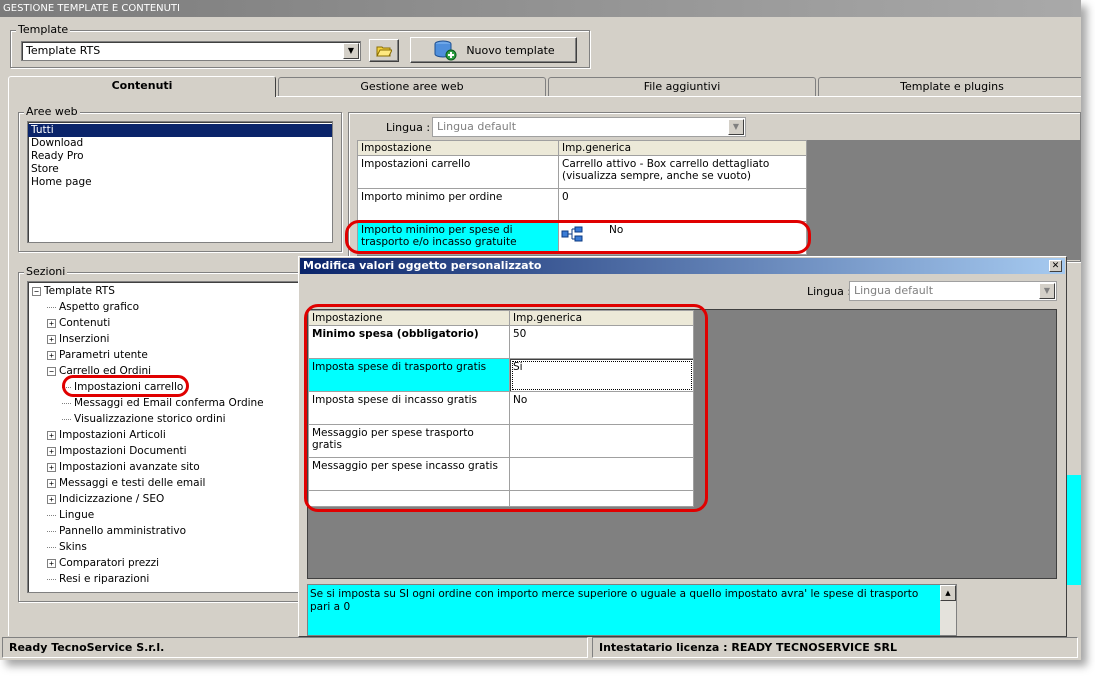 This screenshot has width=1095, height=676. Describe the element at coordinates (409, 342) in the screenshot. I see `setting-key: Minimo spesa (obbligatorio)` at that location.